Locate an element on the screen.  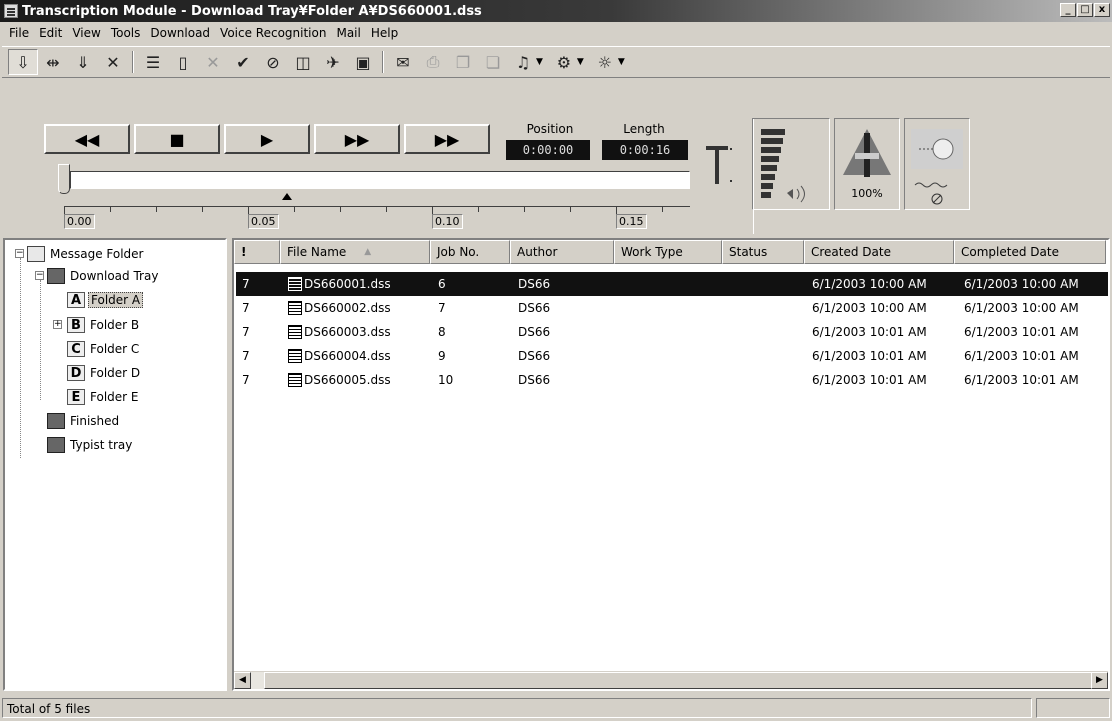
finish-button: ✔ is located at coordinates (243, 62).